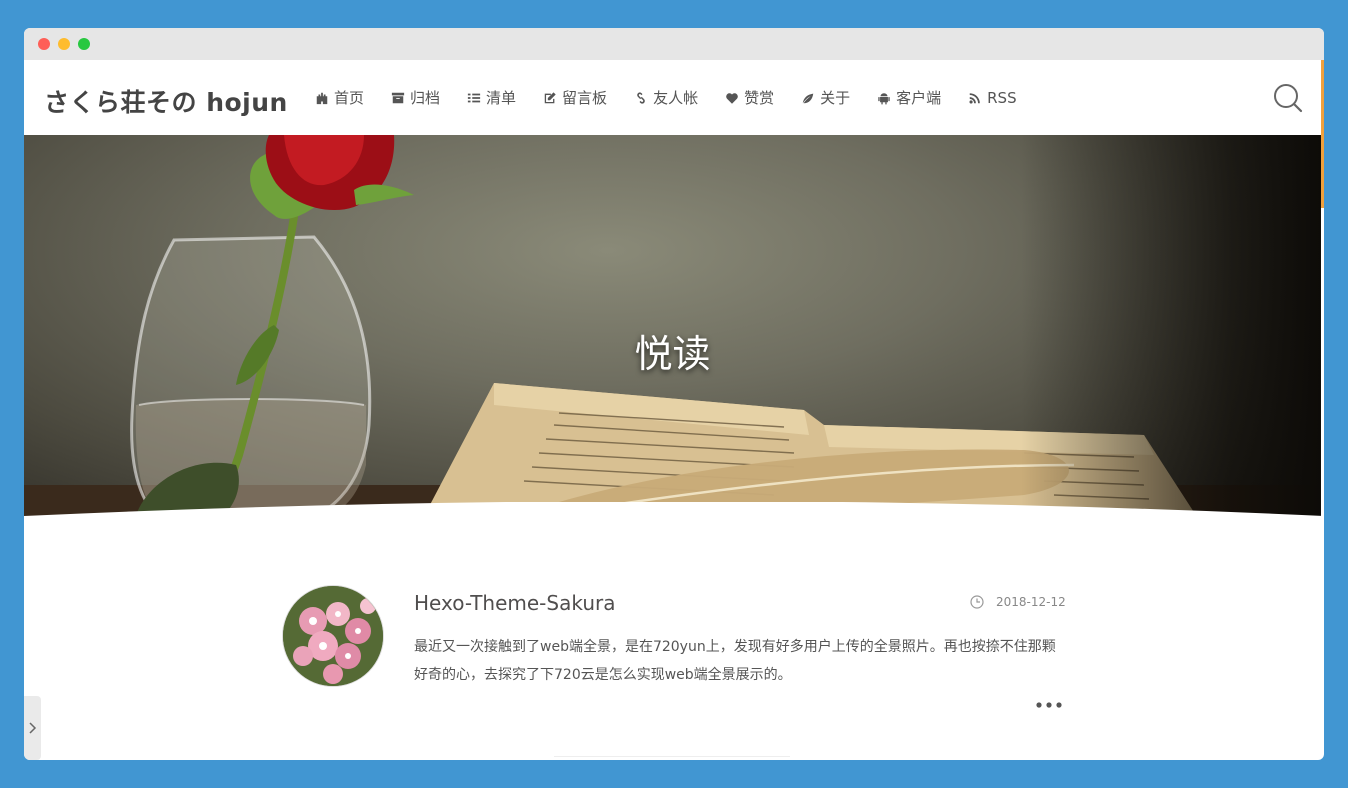 The width and height of the screenshot is (1348, 788). Describe the element at coordinates (514, 603) in the screenshot. I see `post-title: Hexo-Theme-Sakura` at that location.